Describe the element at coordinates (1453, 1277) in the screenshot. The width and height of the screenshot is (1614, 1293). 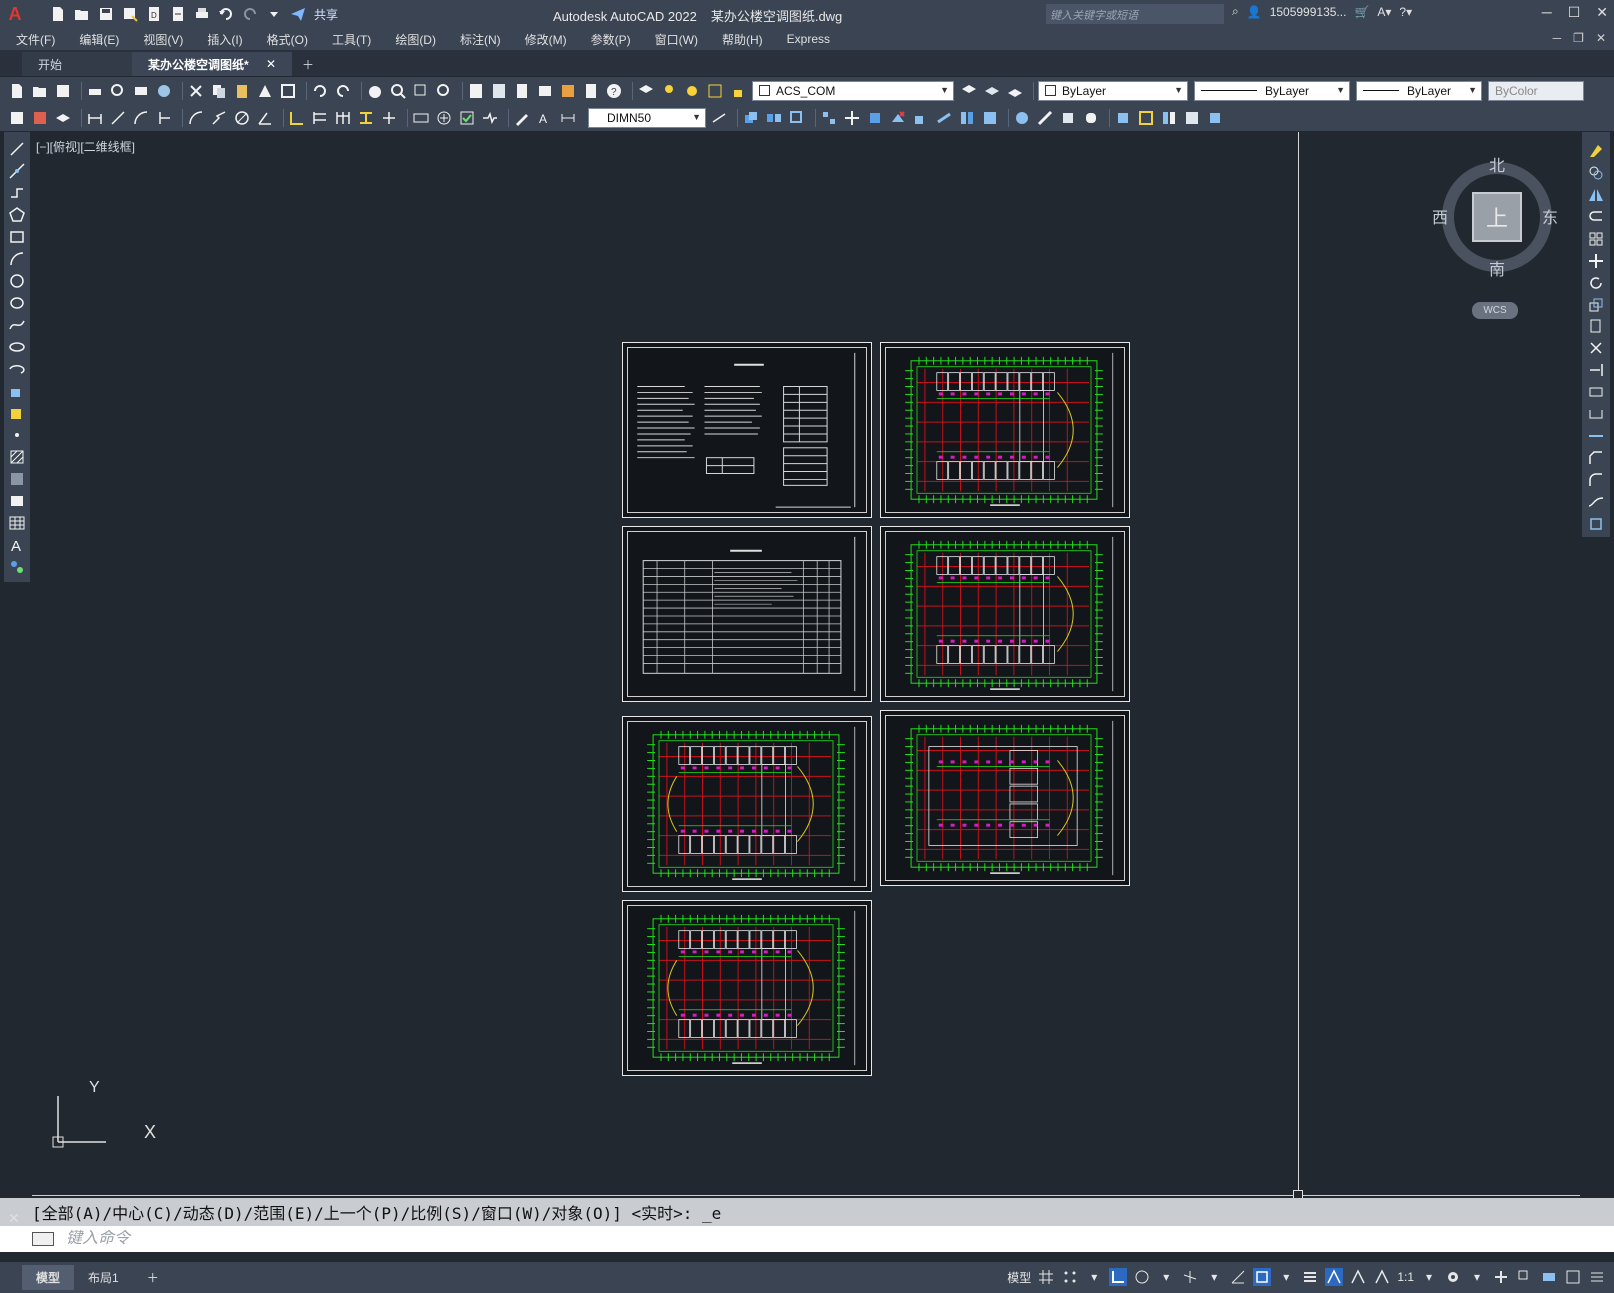
I see `workspace-gear-icon` at that location.